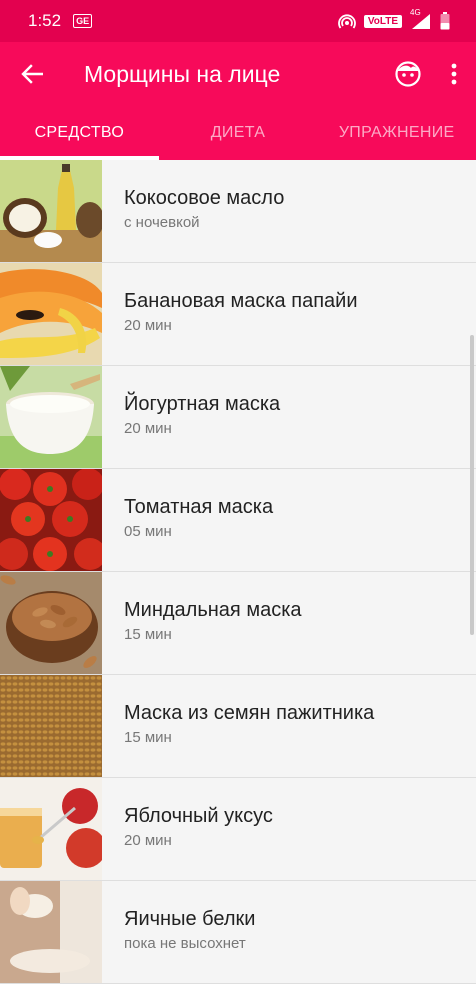  I want to click on tab-diet: ДИЕТА, so click(238, 133).